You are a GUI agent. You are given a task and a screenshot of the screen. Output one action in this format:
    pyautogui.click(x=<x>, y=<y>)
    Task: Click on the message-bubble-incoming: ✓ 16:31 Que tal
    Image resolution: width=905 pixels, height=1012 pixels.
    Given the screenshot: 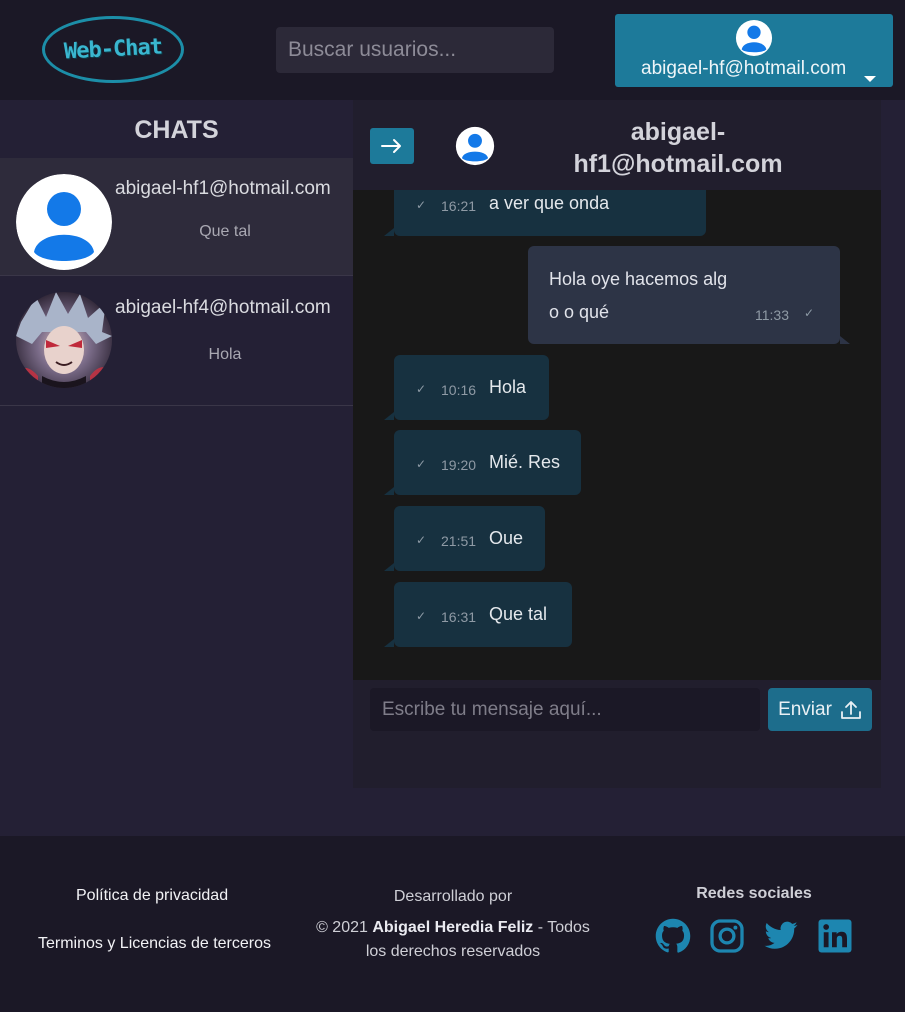 What is the action you would take?
    pyautogui.click(x=478, y=614)
    